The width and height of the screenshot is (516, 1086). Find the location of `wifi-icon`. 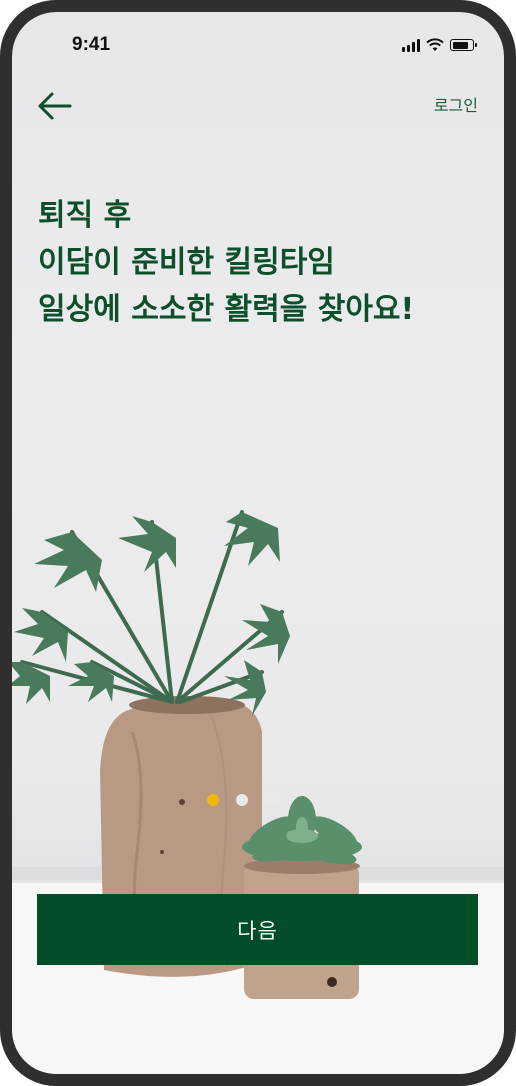

wifi-icon is located at coordinates (435, 44).